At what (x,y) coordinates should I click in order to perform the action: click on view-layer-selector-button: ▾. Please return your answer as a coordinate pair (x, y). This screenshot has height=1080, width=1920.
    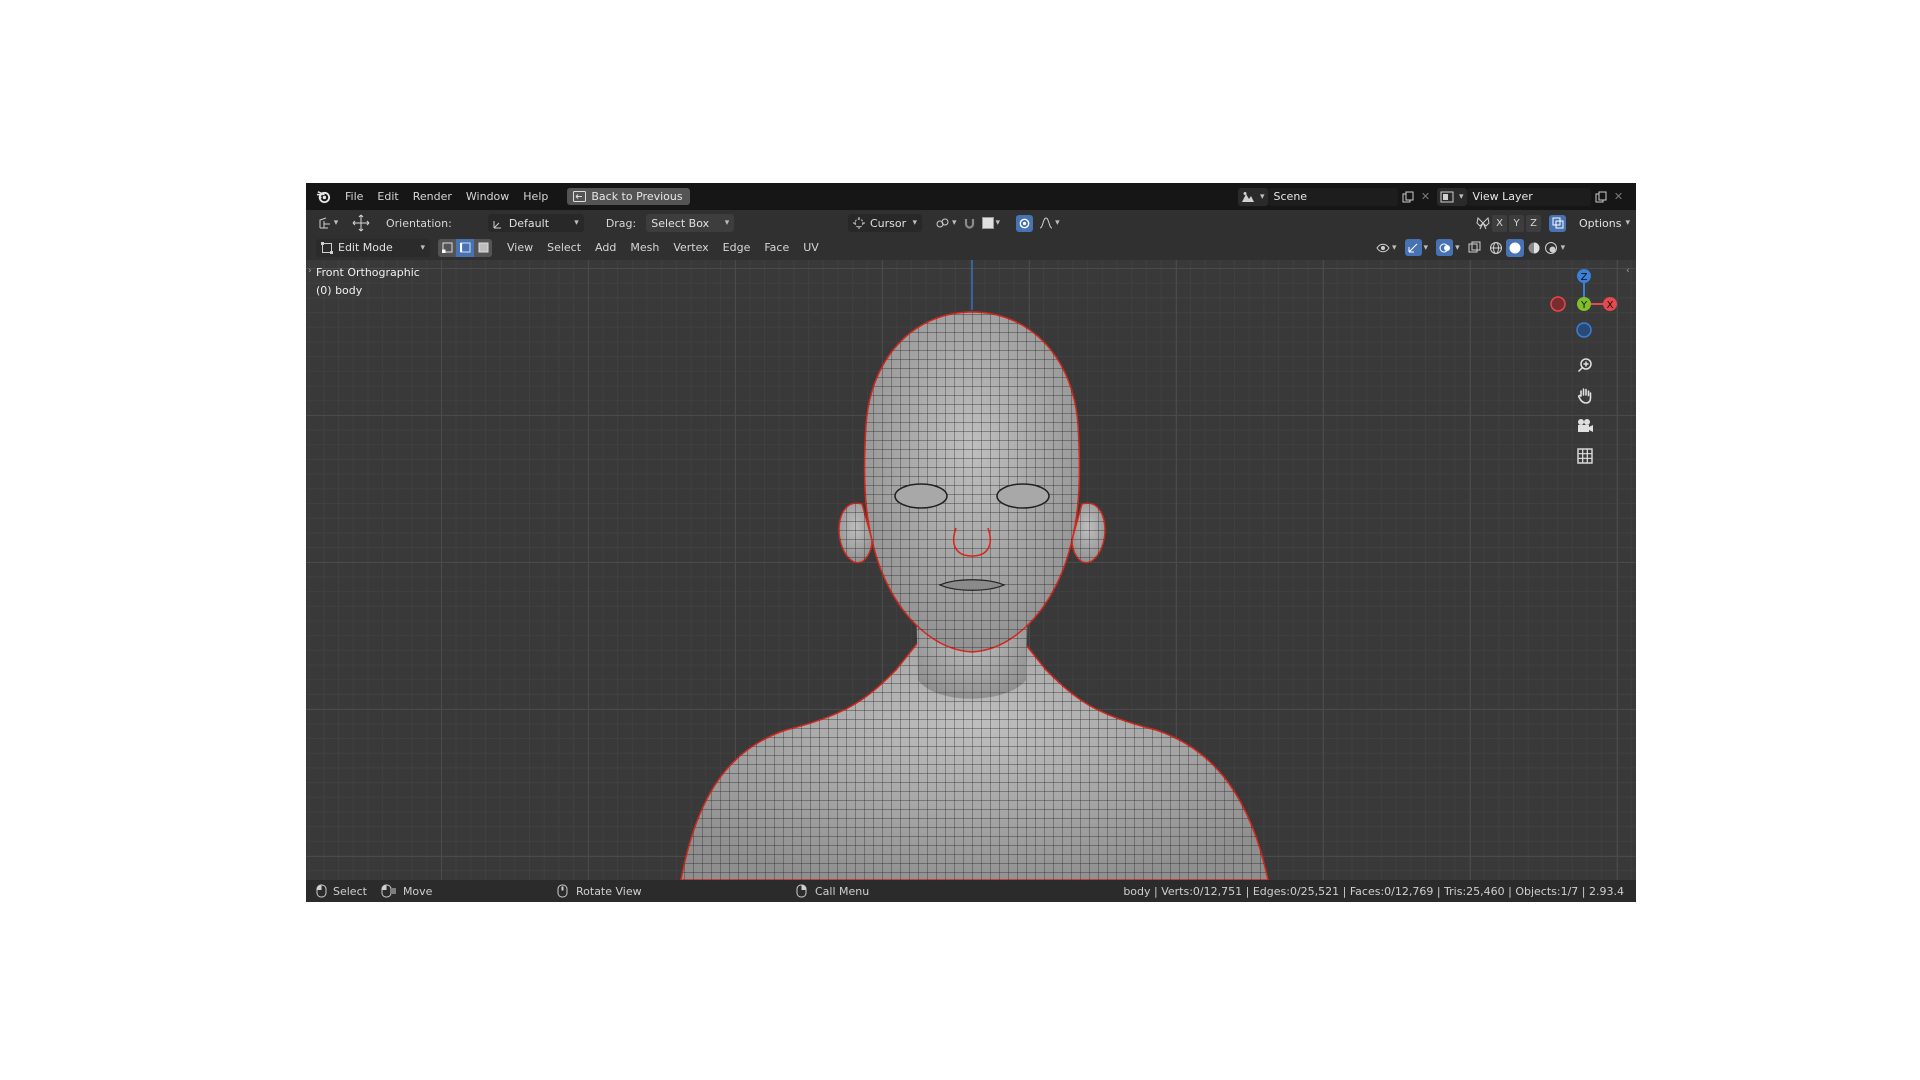
    Looking at the image, I should click on (1452, 196).